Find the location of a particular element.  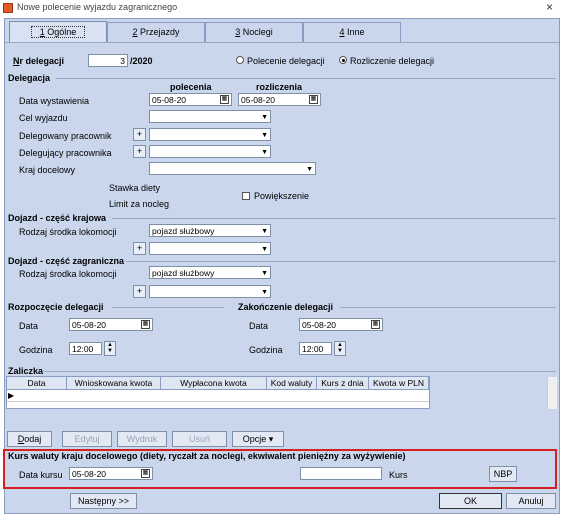

rozpoczecie-data-label: Data is located at coordinates (29, 326).